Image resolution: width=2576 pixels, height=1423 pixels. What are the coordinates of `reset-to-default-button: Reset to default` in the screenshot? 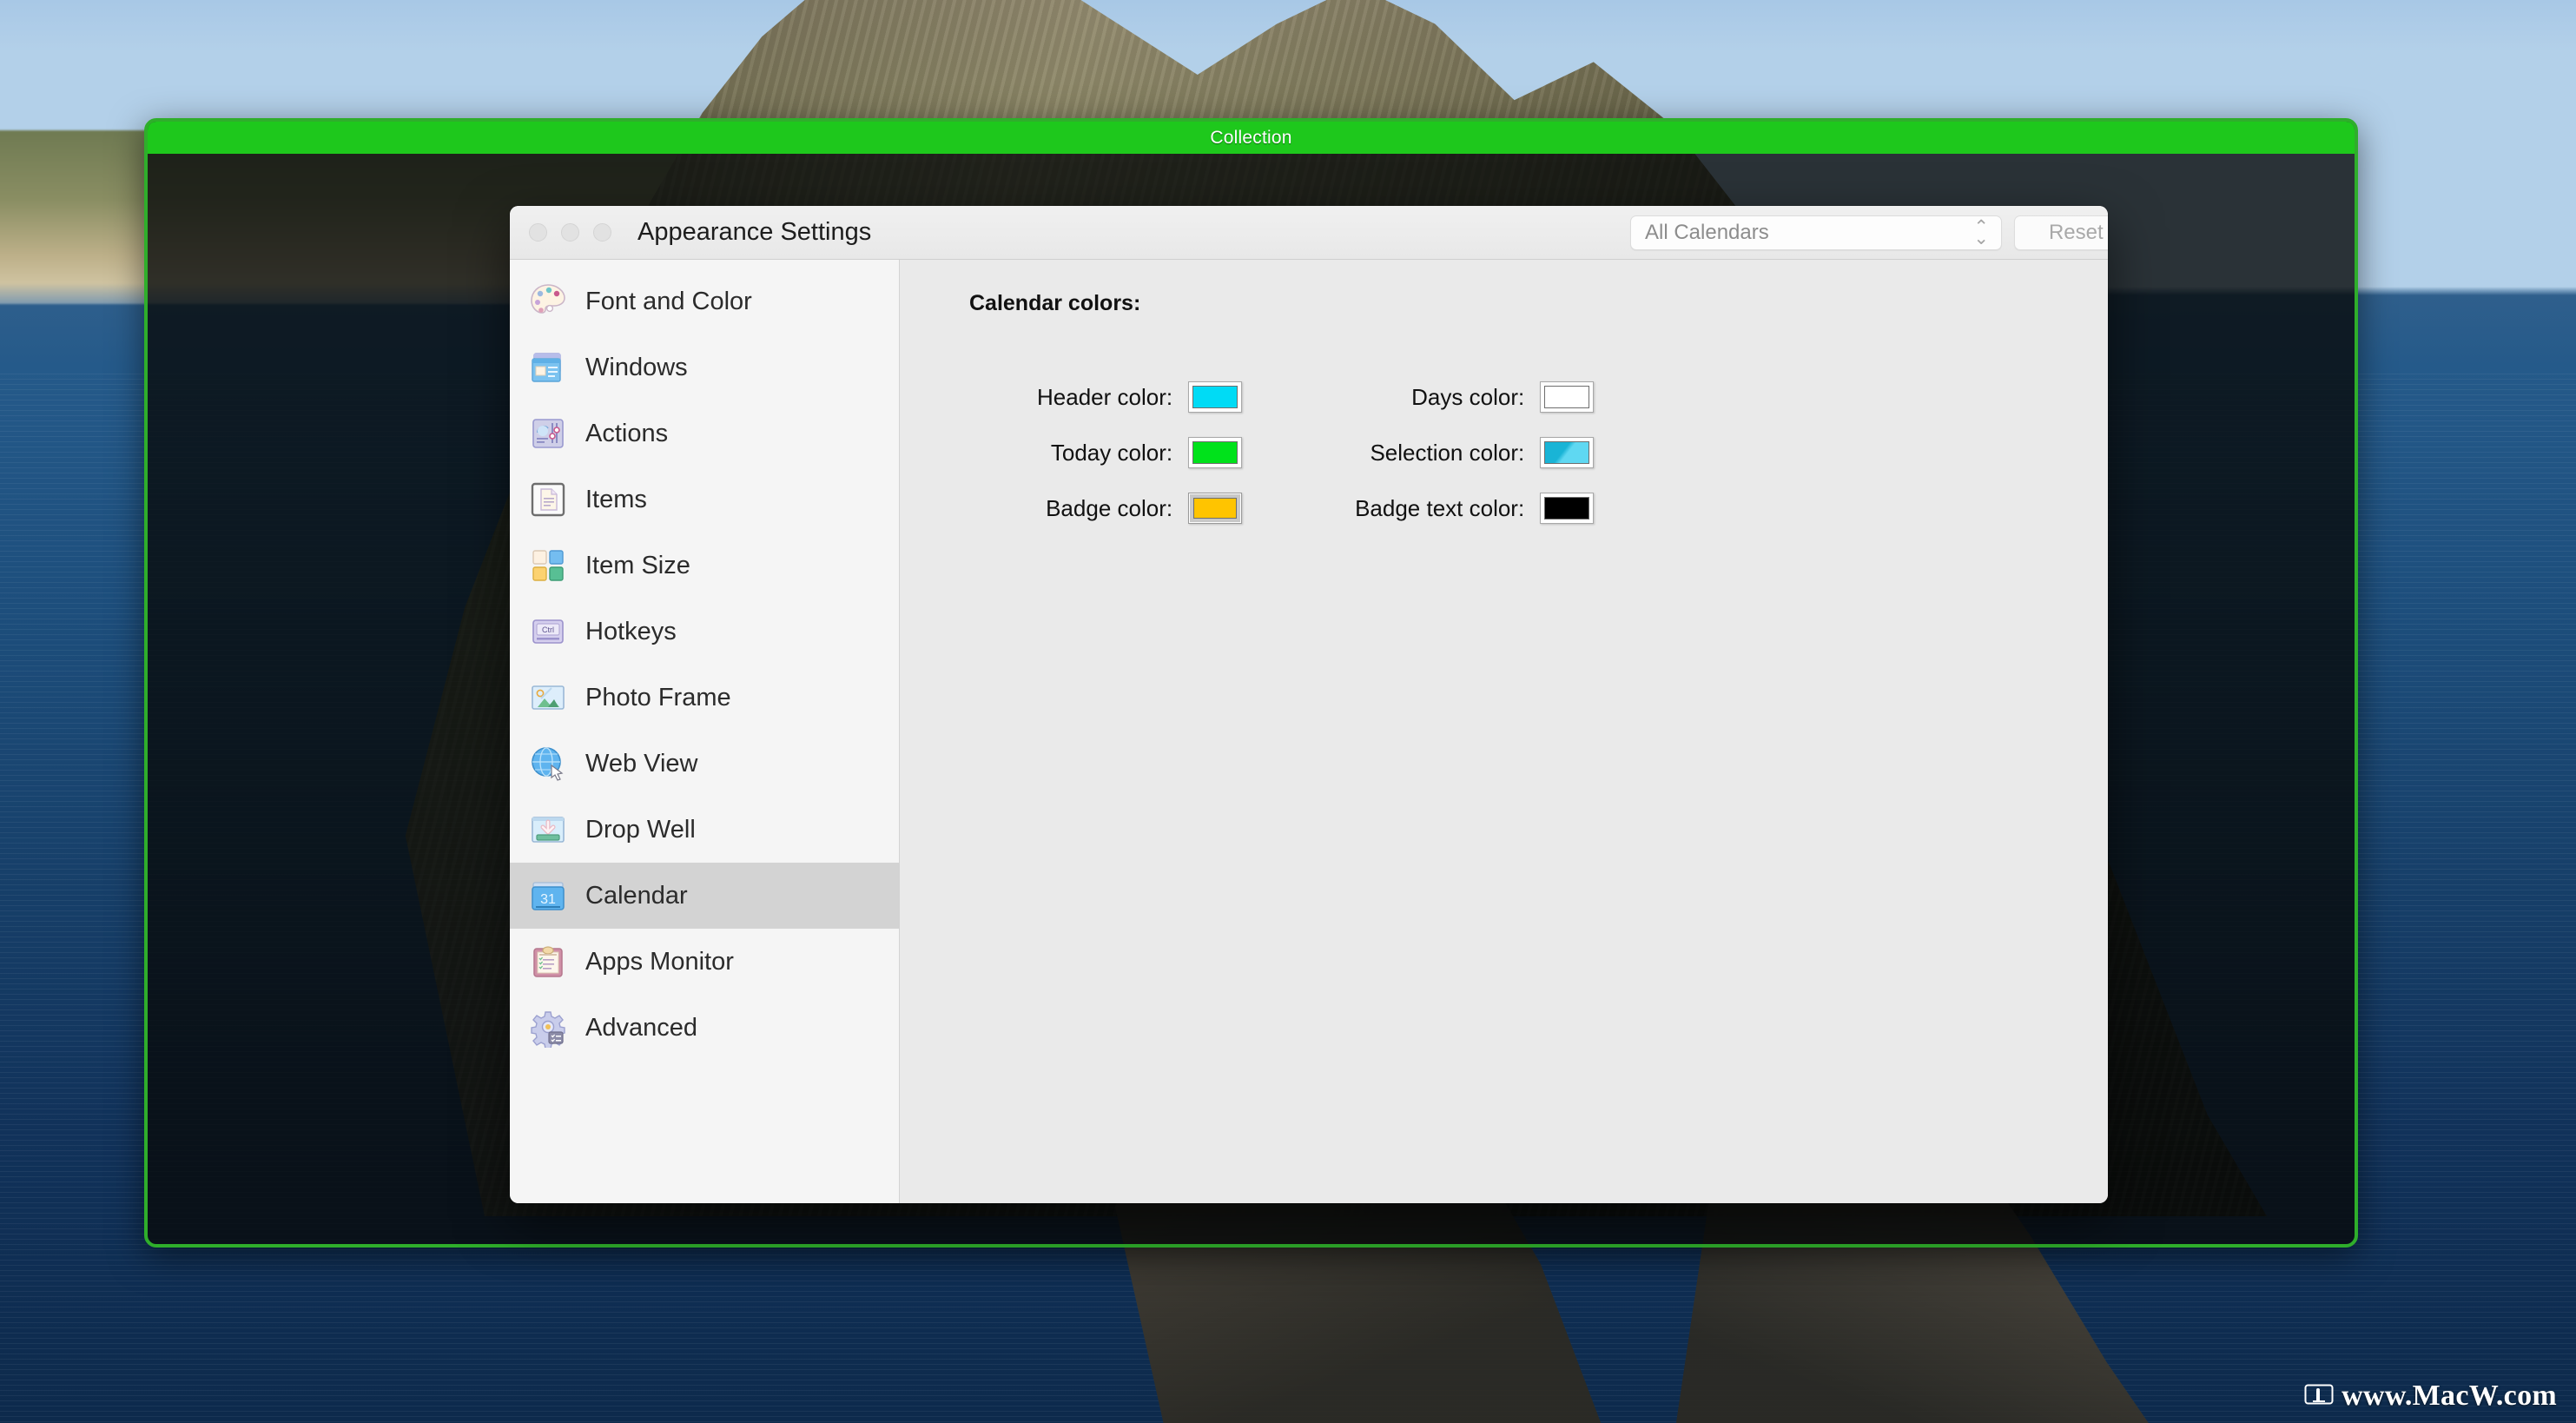 It's located at (2061, 232).